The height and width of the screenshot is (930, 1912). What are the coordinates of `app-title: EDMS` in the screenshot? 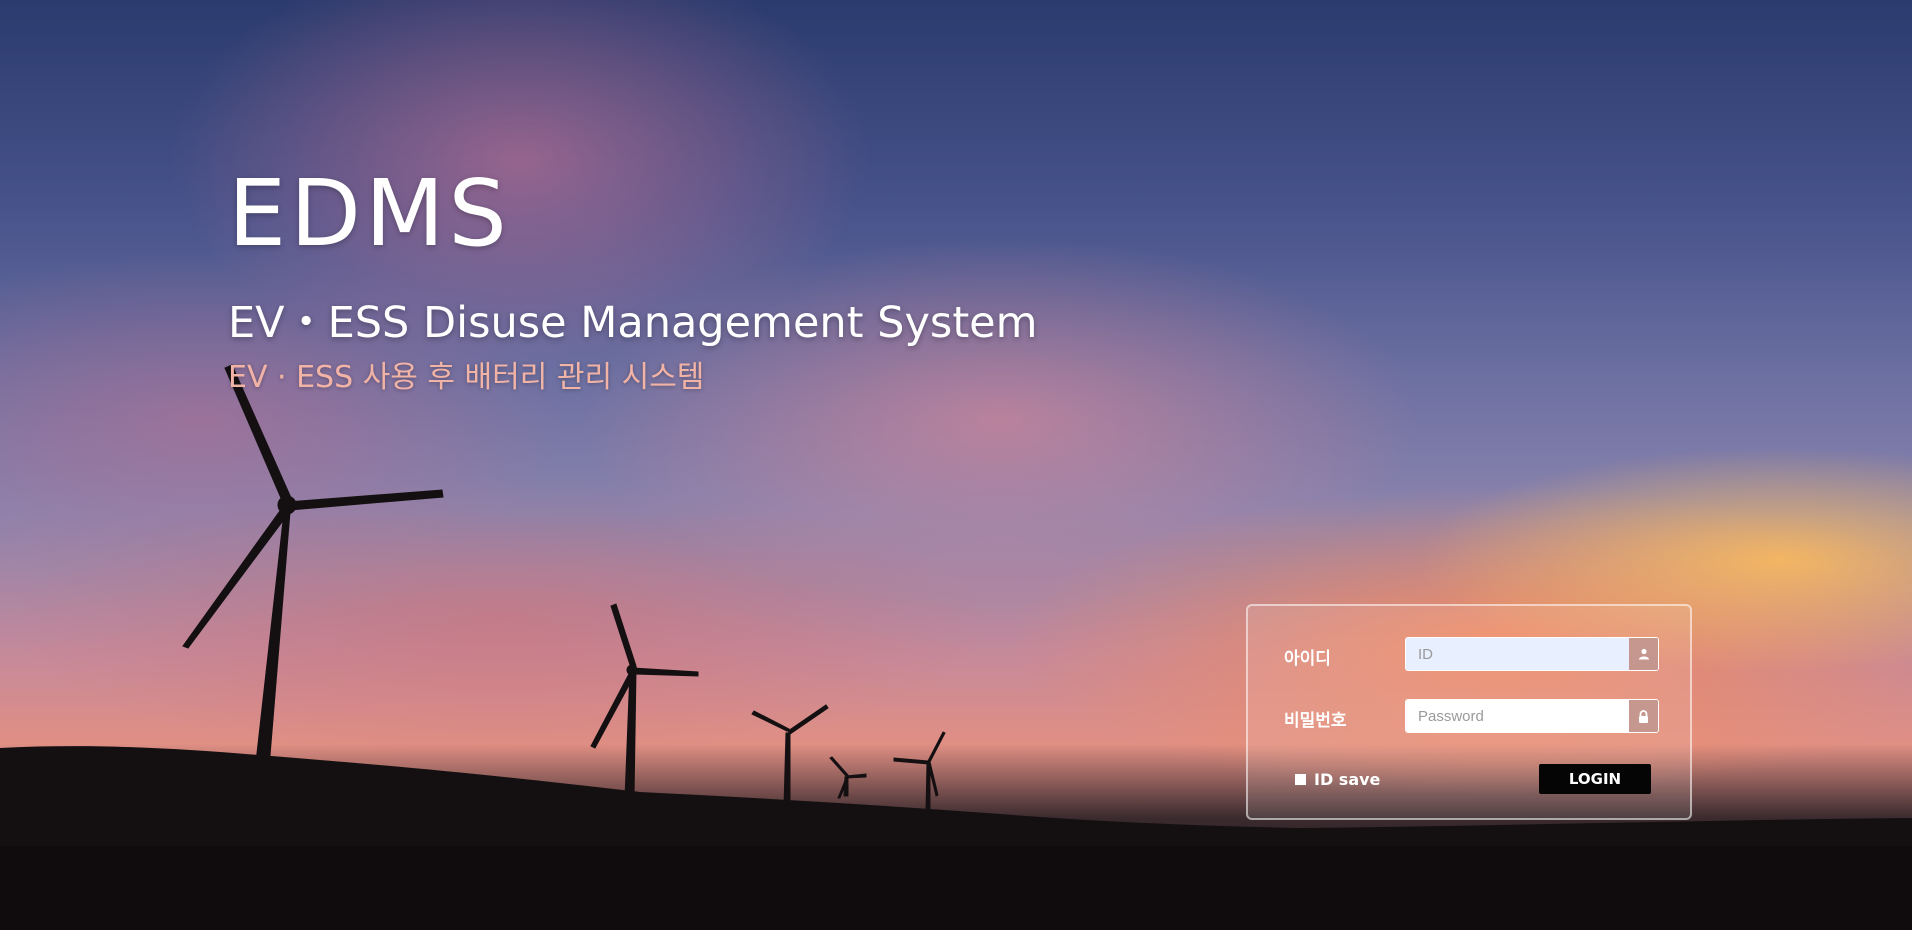 It's located at (369, 213).